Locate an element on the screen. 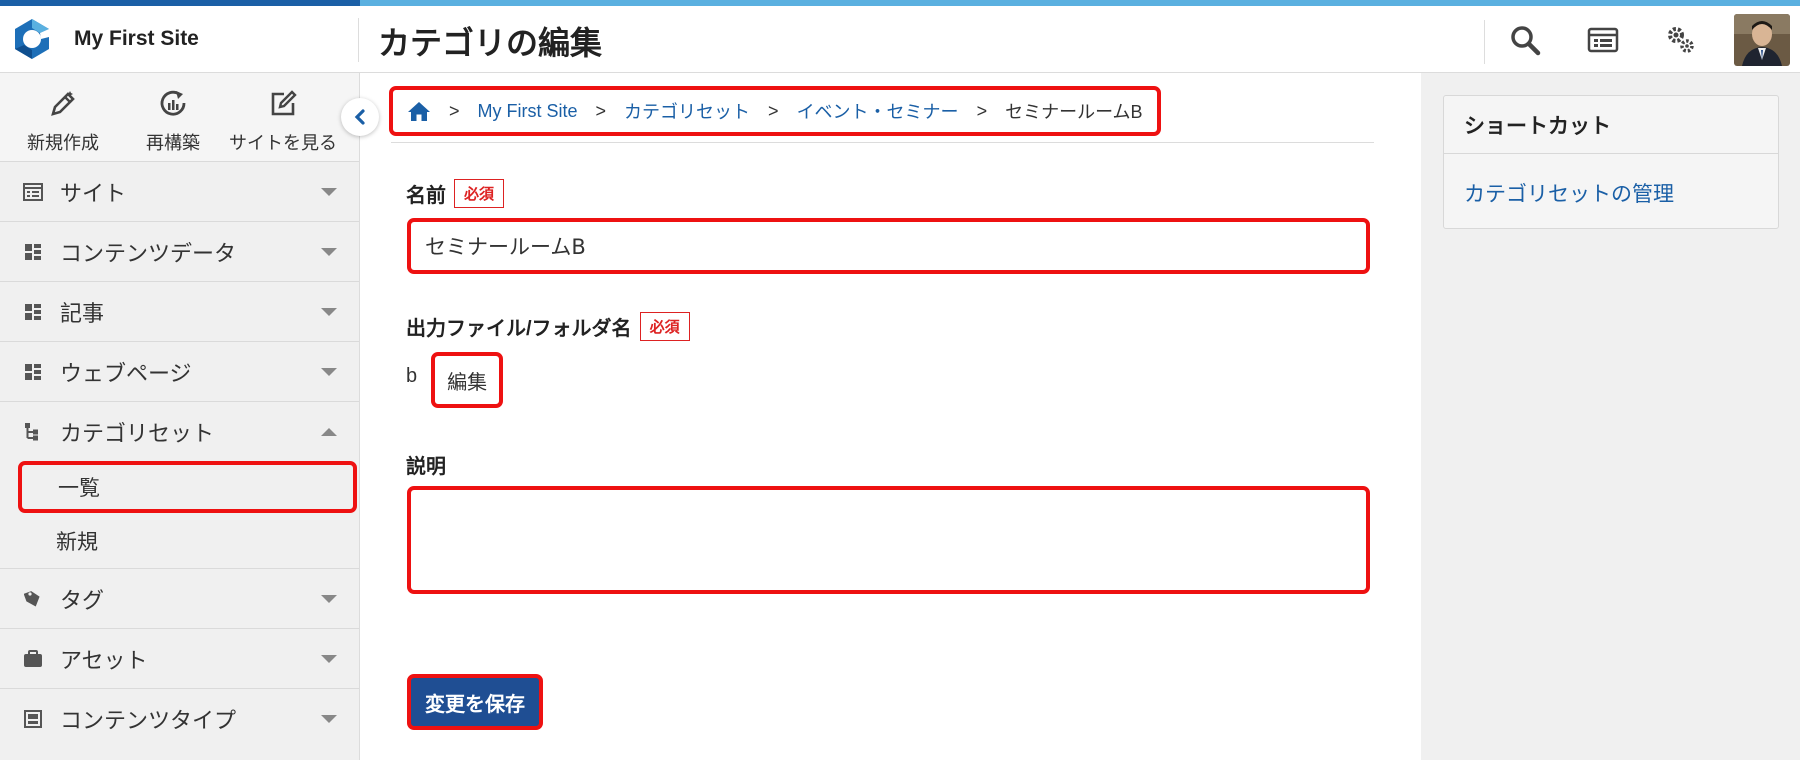  quick-action-label: 新規作成 is located at coordinates (63, 143).